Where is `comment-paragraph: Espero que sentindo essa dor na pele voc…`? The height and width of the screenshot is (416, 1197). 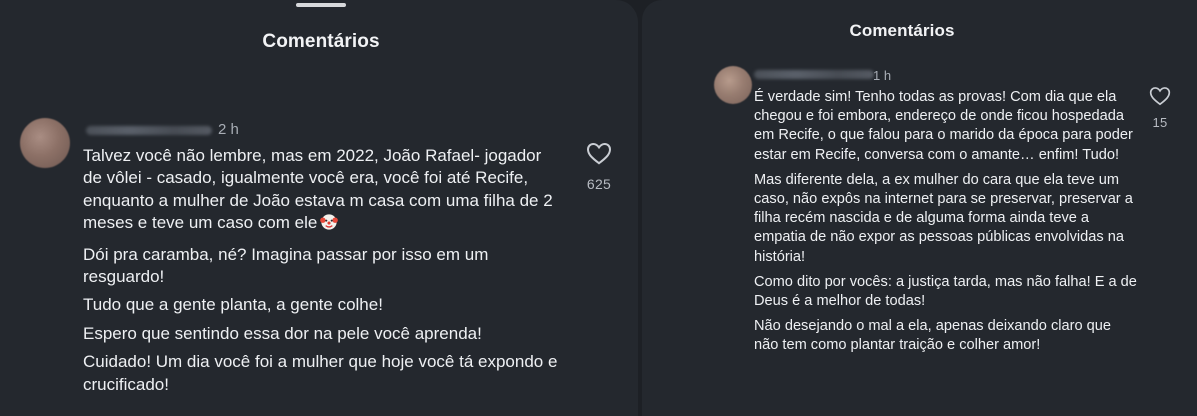
comment-paragraph: Espero que sentindo essa dor na pele voc… is located at coordinates (282, 333).